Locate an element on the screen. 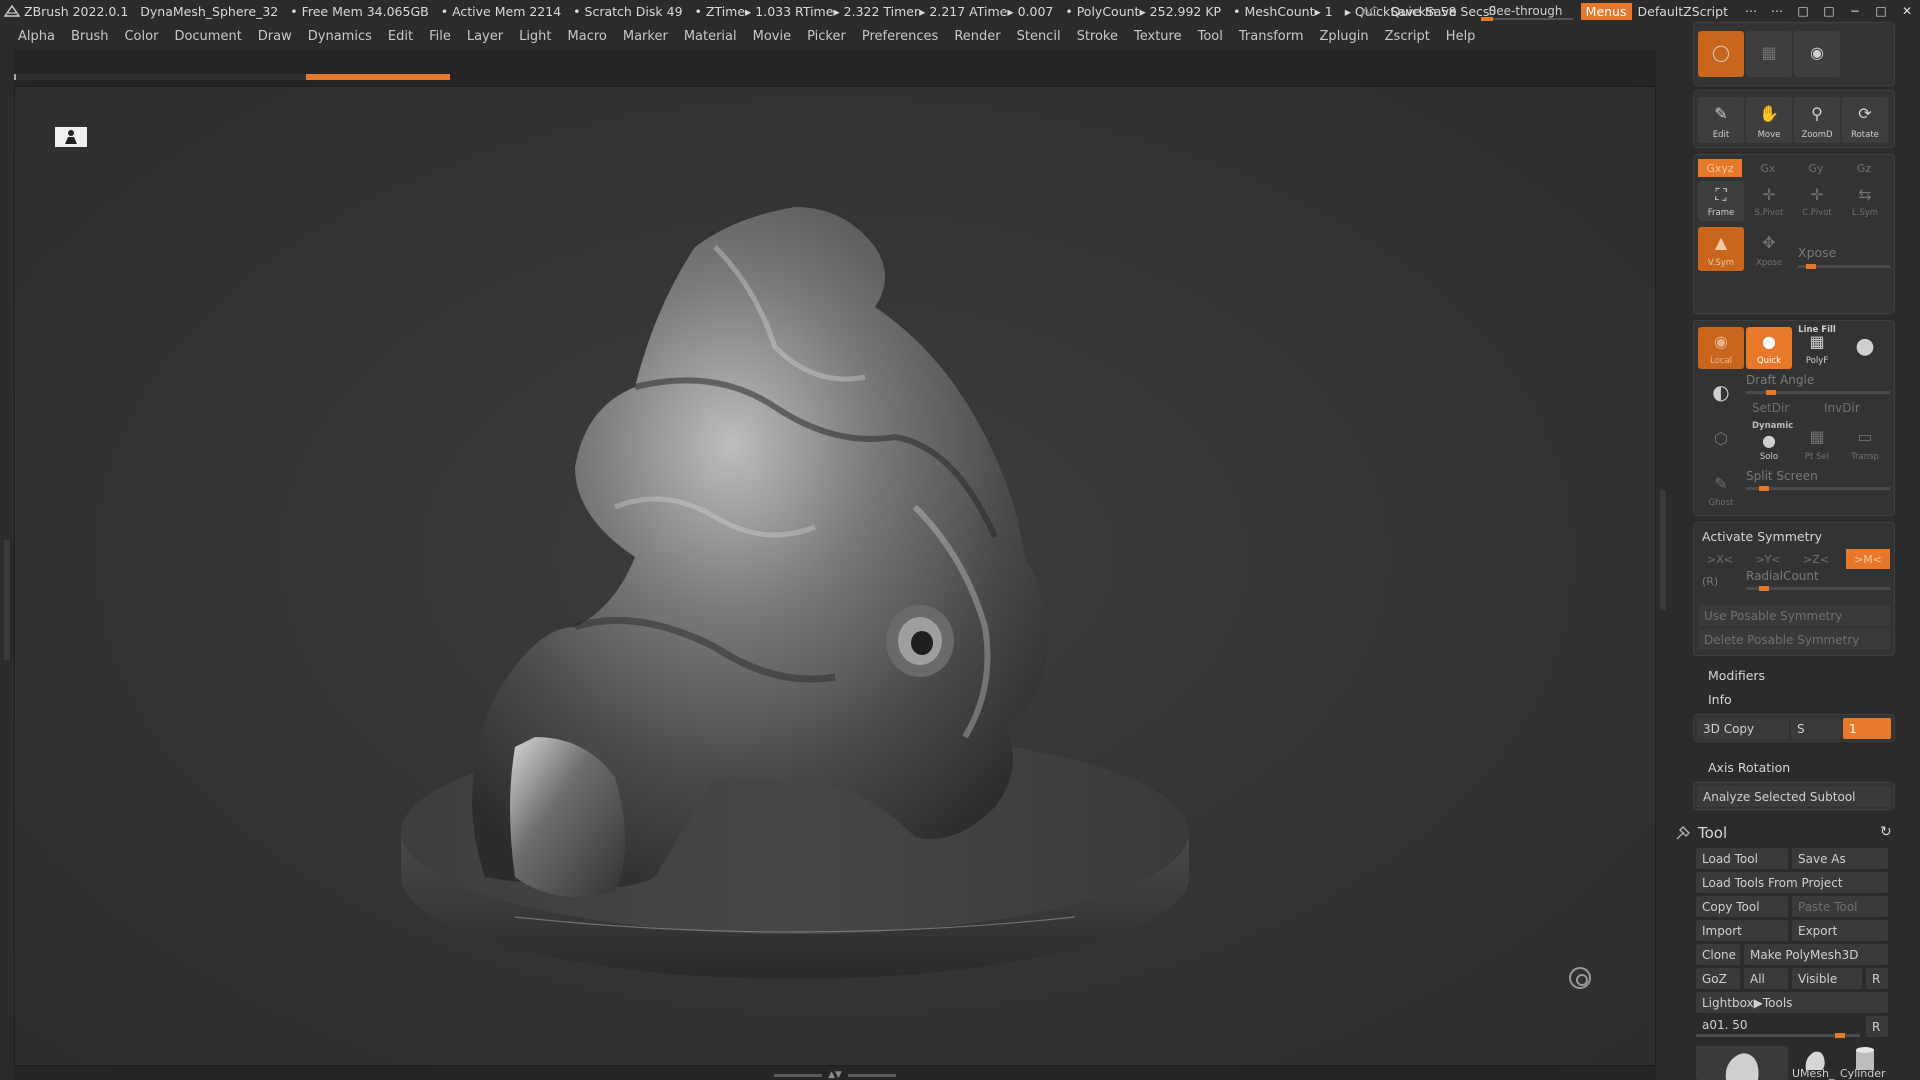 This screenshot has height=1080, width=1920. clone-button: Clone is located at coordinates (1718, 954).